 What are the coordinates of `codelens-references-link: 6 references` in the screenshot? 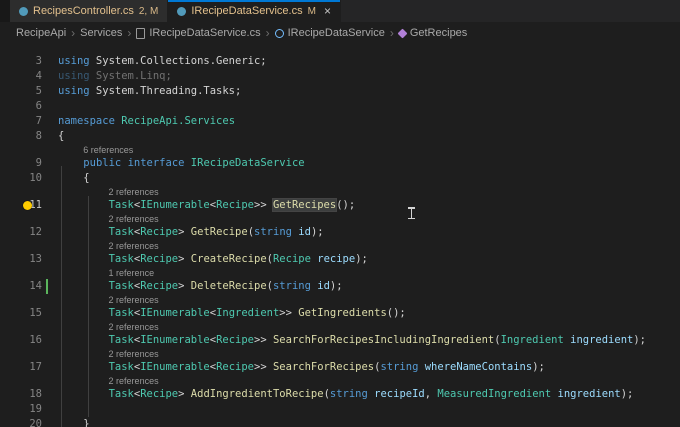 It's located at (90, 150).